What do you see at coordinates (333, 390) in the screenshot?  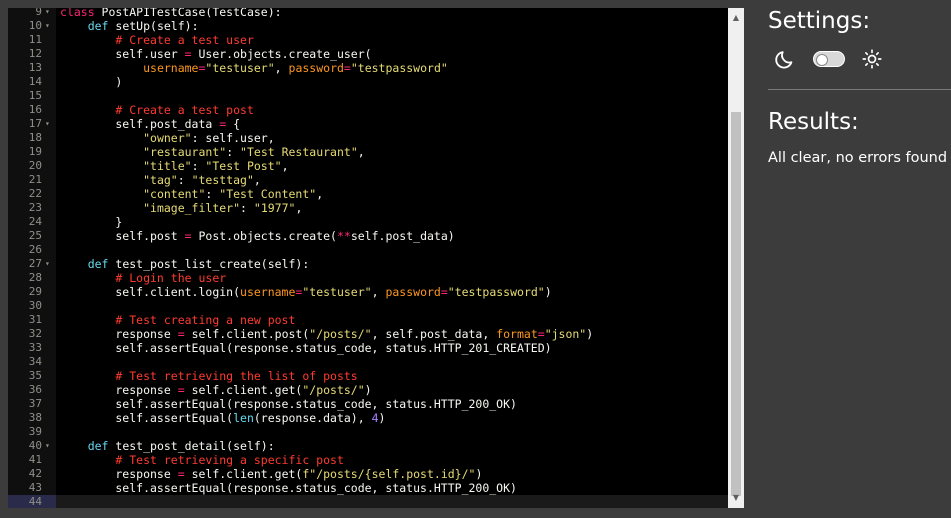 I see `code-token: "/posts/"` at bounding box center [333, 390].